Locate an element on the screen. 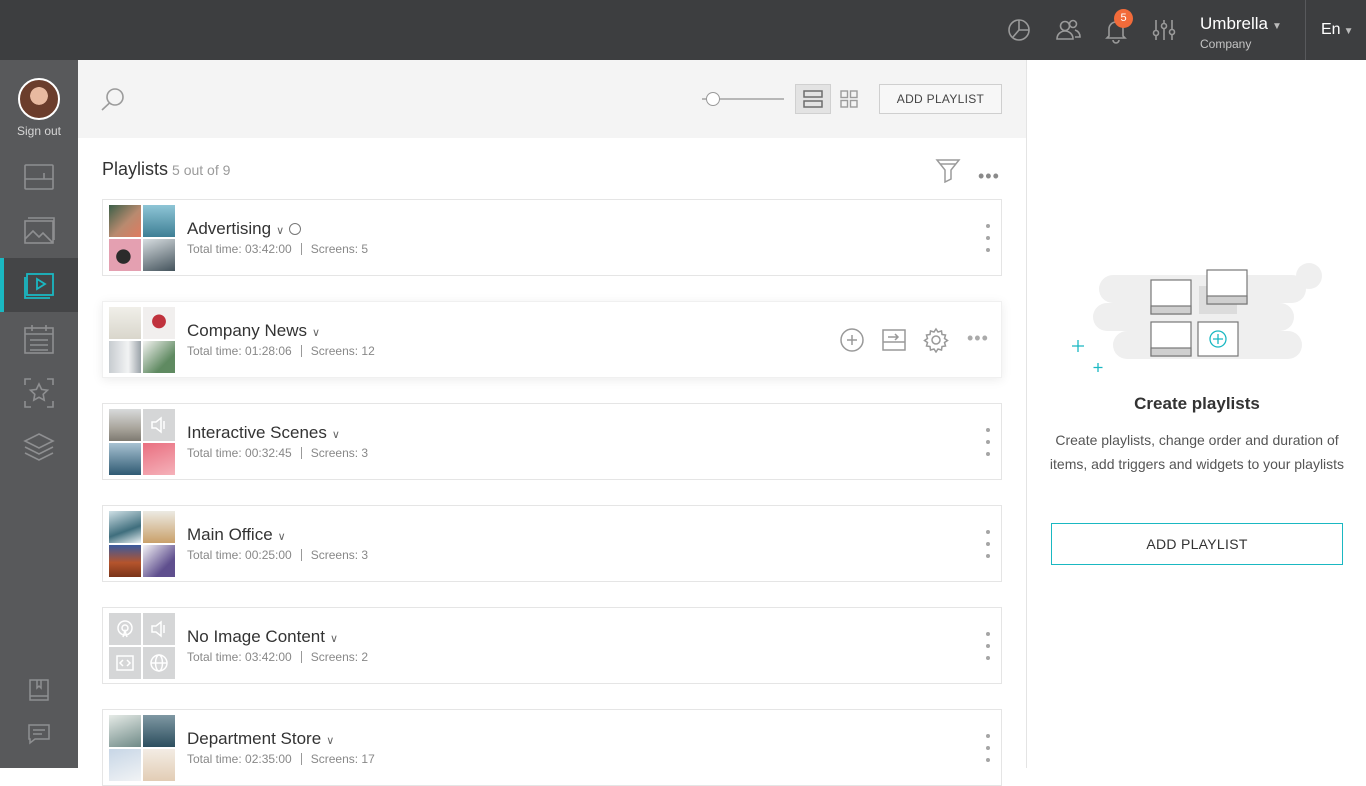 The height and width of the screenshot is (786, 1366). grid-view-button is located at coordinates (849, 99).